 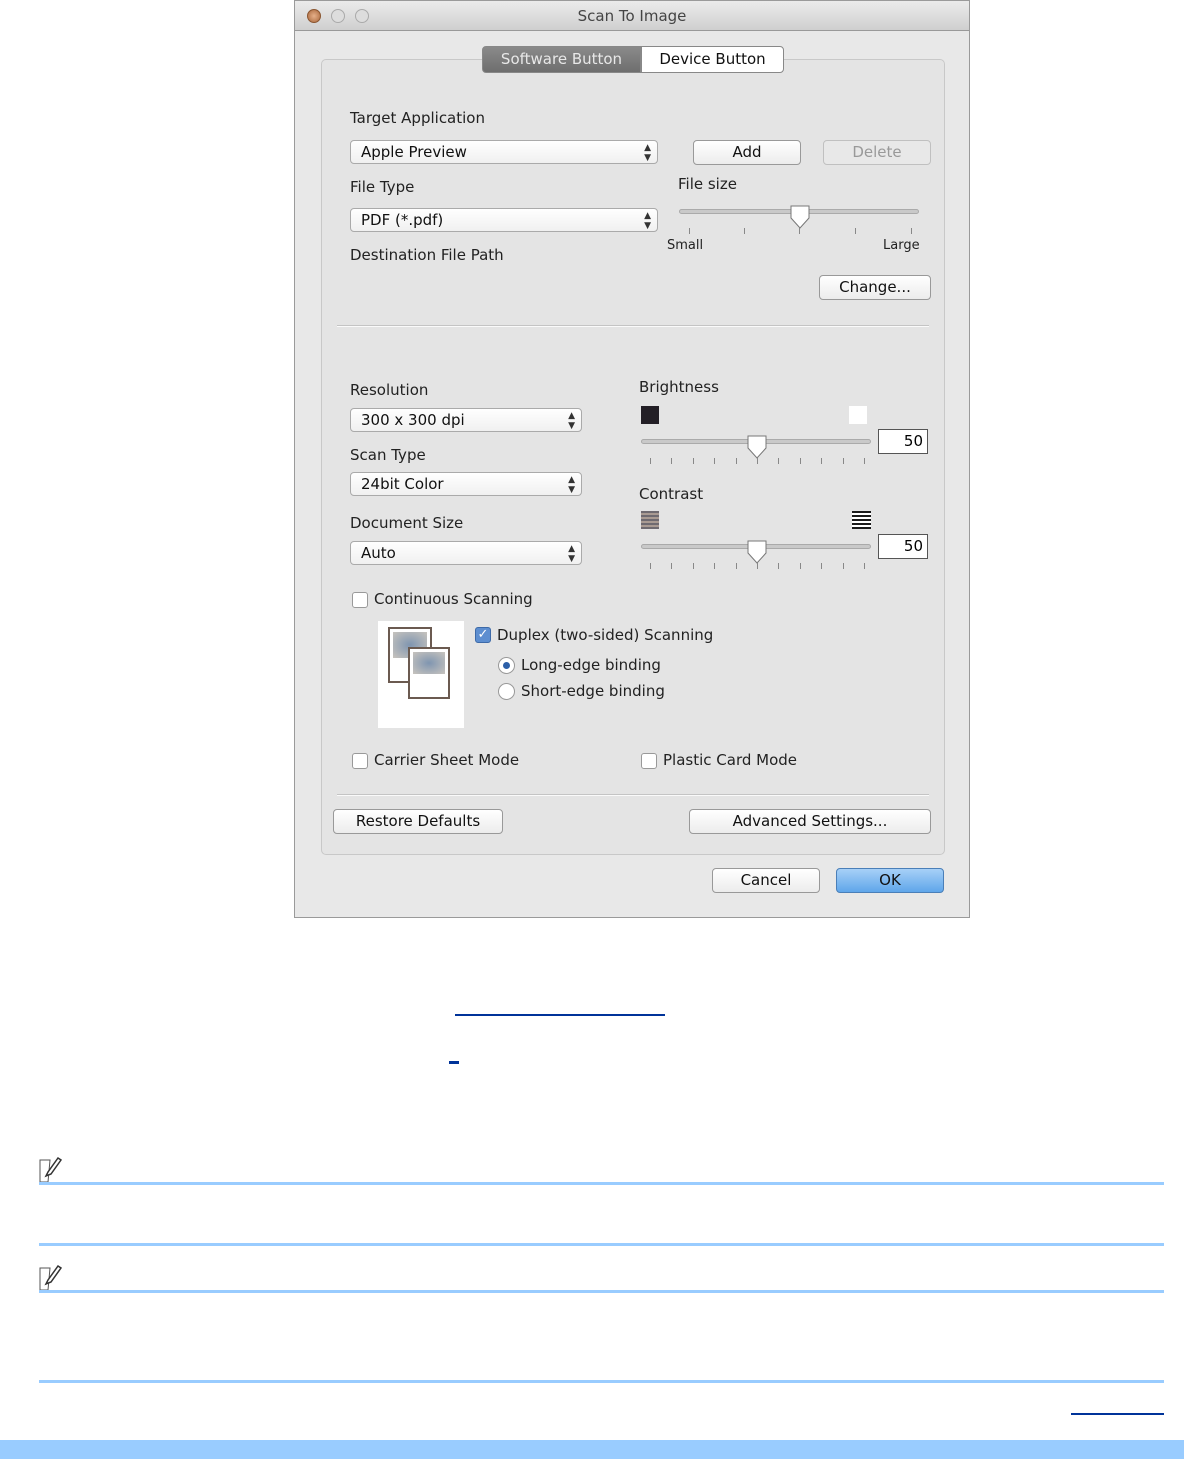 I want to click on contrast-value: 50, so click(x=903, y=546).